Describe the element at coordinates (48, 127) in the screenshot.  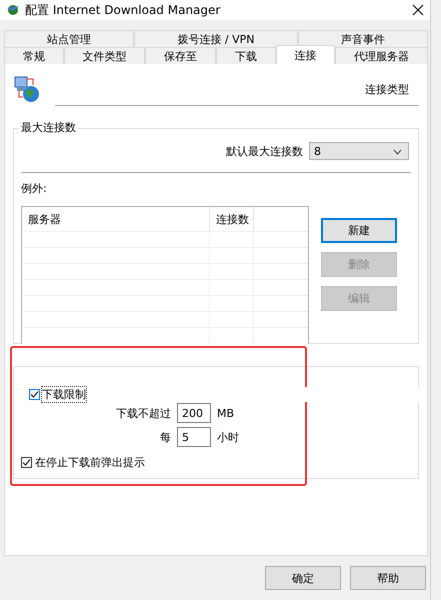
I see `group-title: 最大连接数` at that location.